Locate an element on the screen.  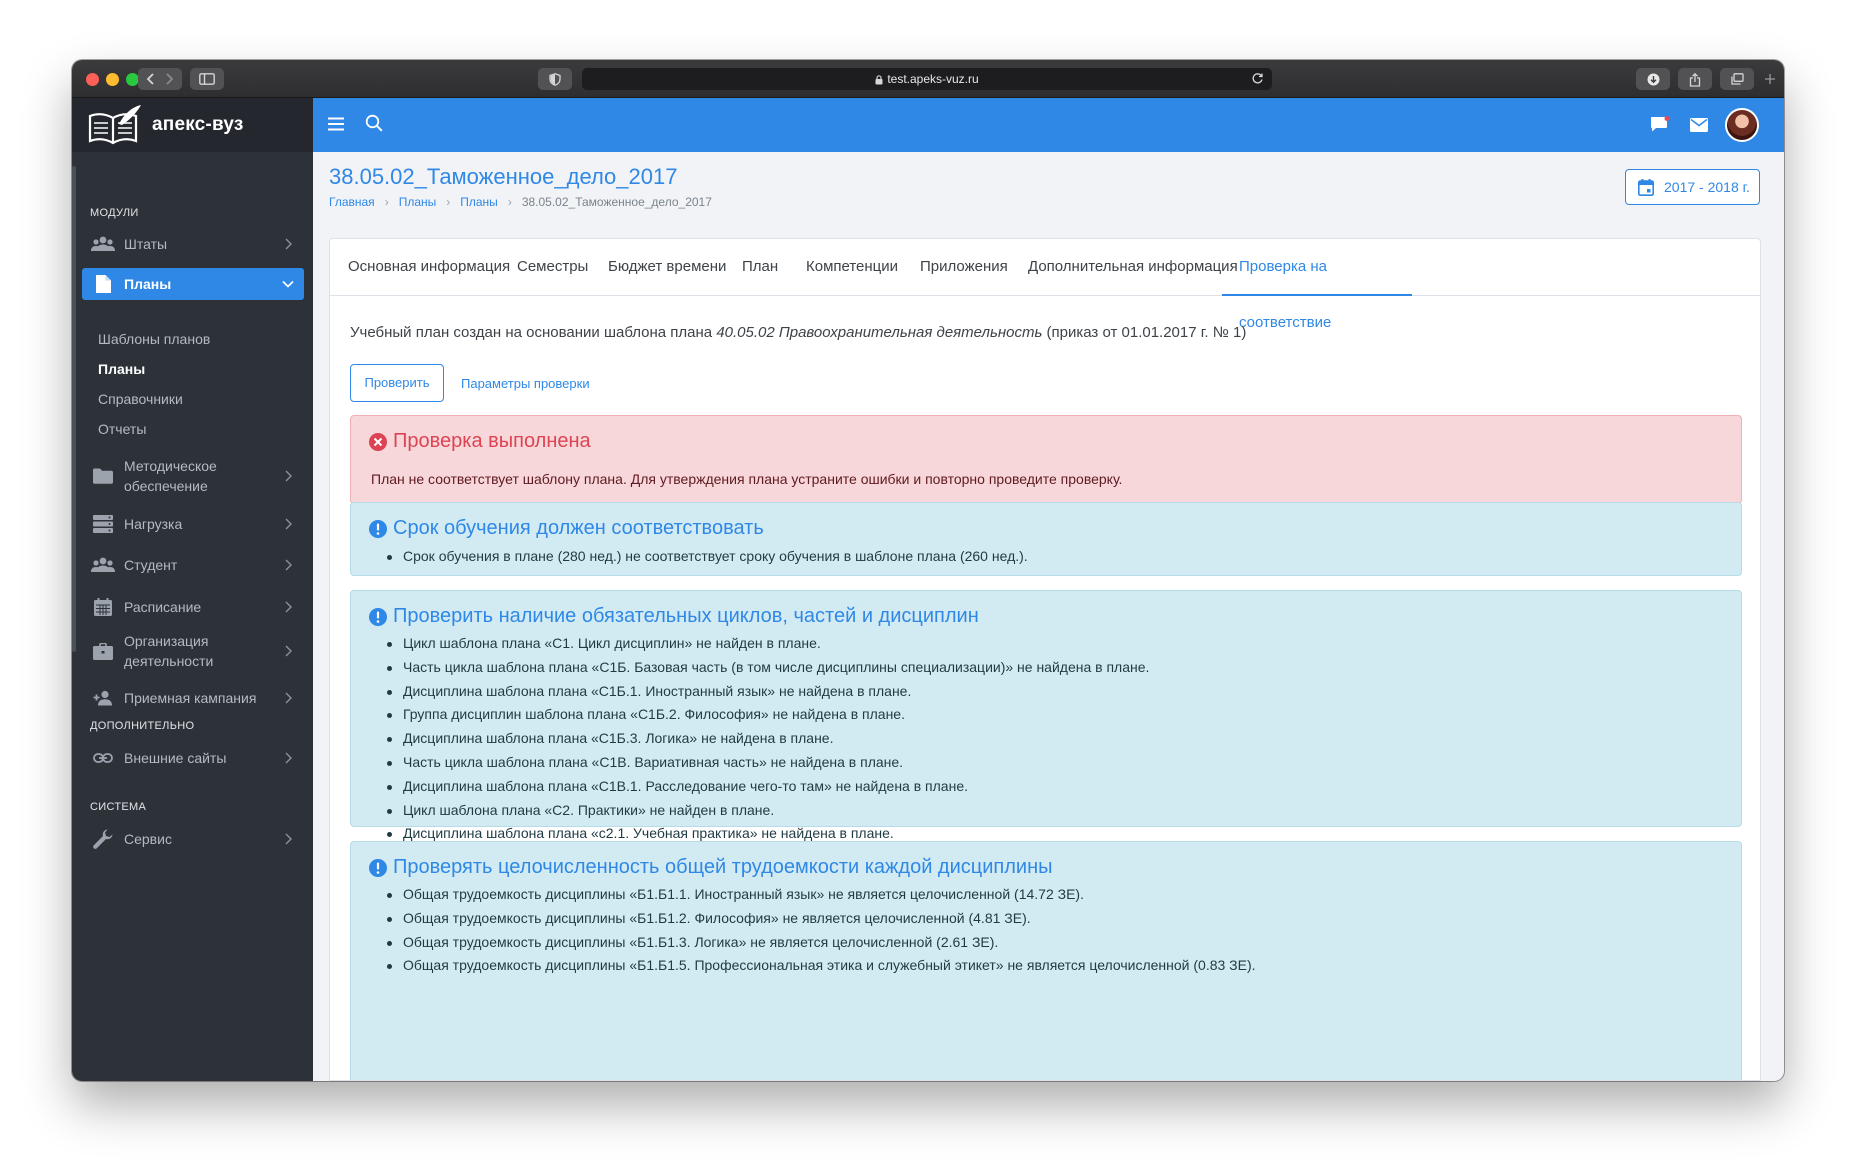
back-forward-buttons is located at coordinates (160, 79).